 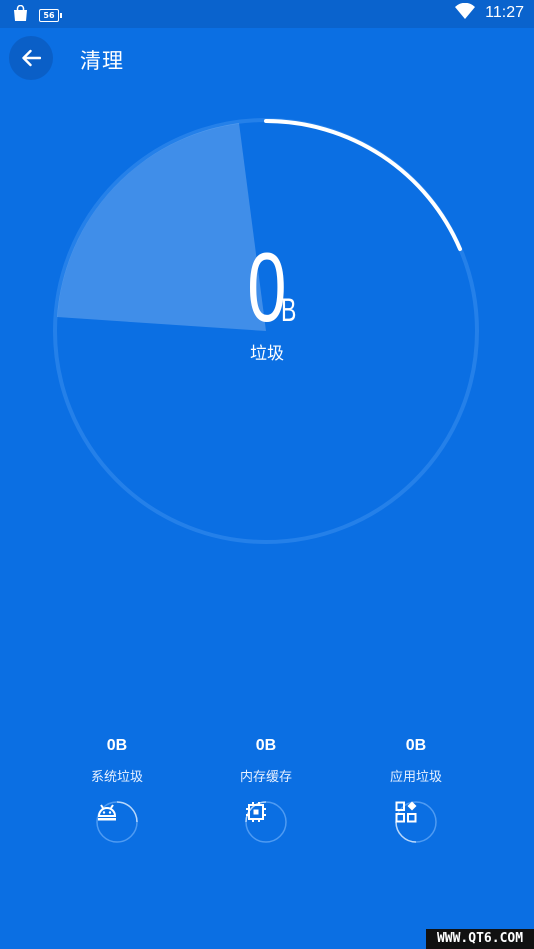 What do you see at coordinates (267, 287) in the screenshot?
I see `junk-total: 0B` at bounding box center [267, 287].